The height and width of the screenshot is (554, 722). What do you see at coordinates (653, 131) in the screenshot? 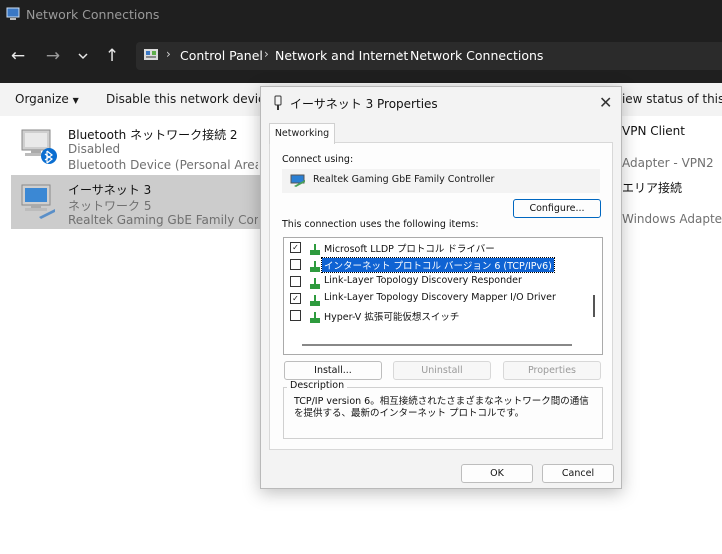
I see `vpn-connection-name: VPN Client` at bounding box center [653, 131].